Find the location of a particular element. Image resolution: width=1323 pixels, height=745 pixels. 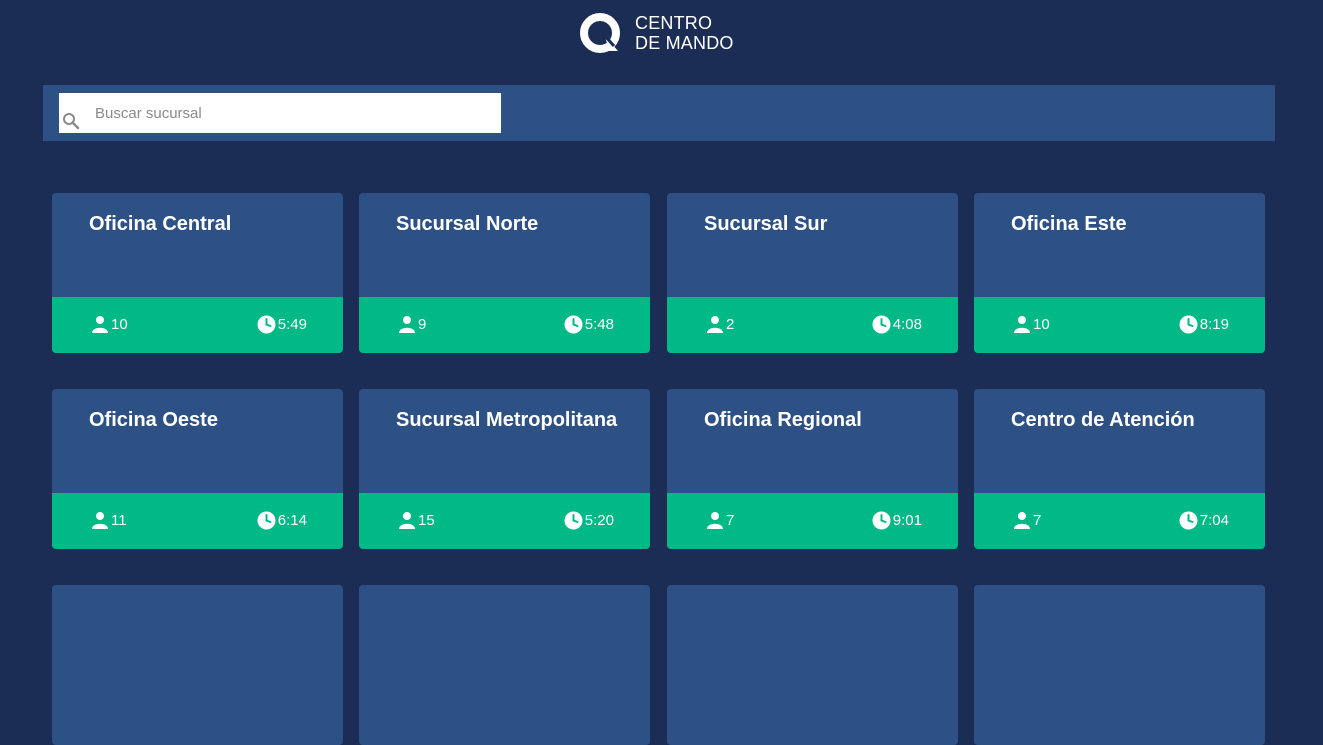

wait-time: 5:20 is located at coordinates (589, 520).